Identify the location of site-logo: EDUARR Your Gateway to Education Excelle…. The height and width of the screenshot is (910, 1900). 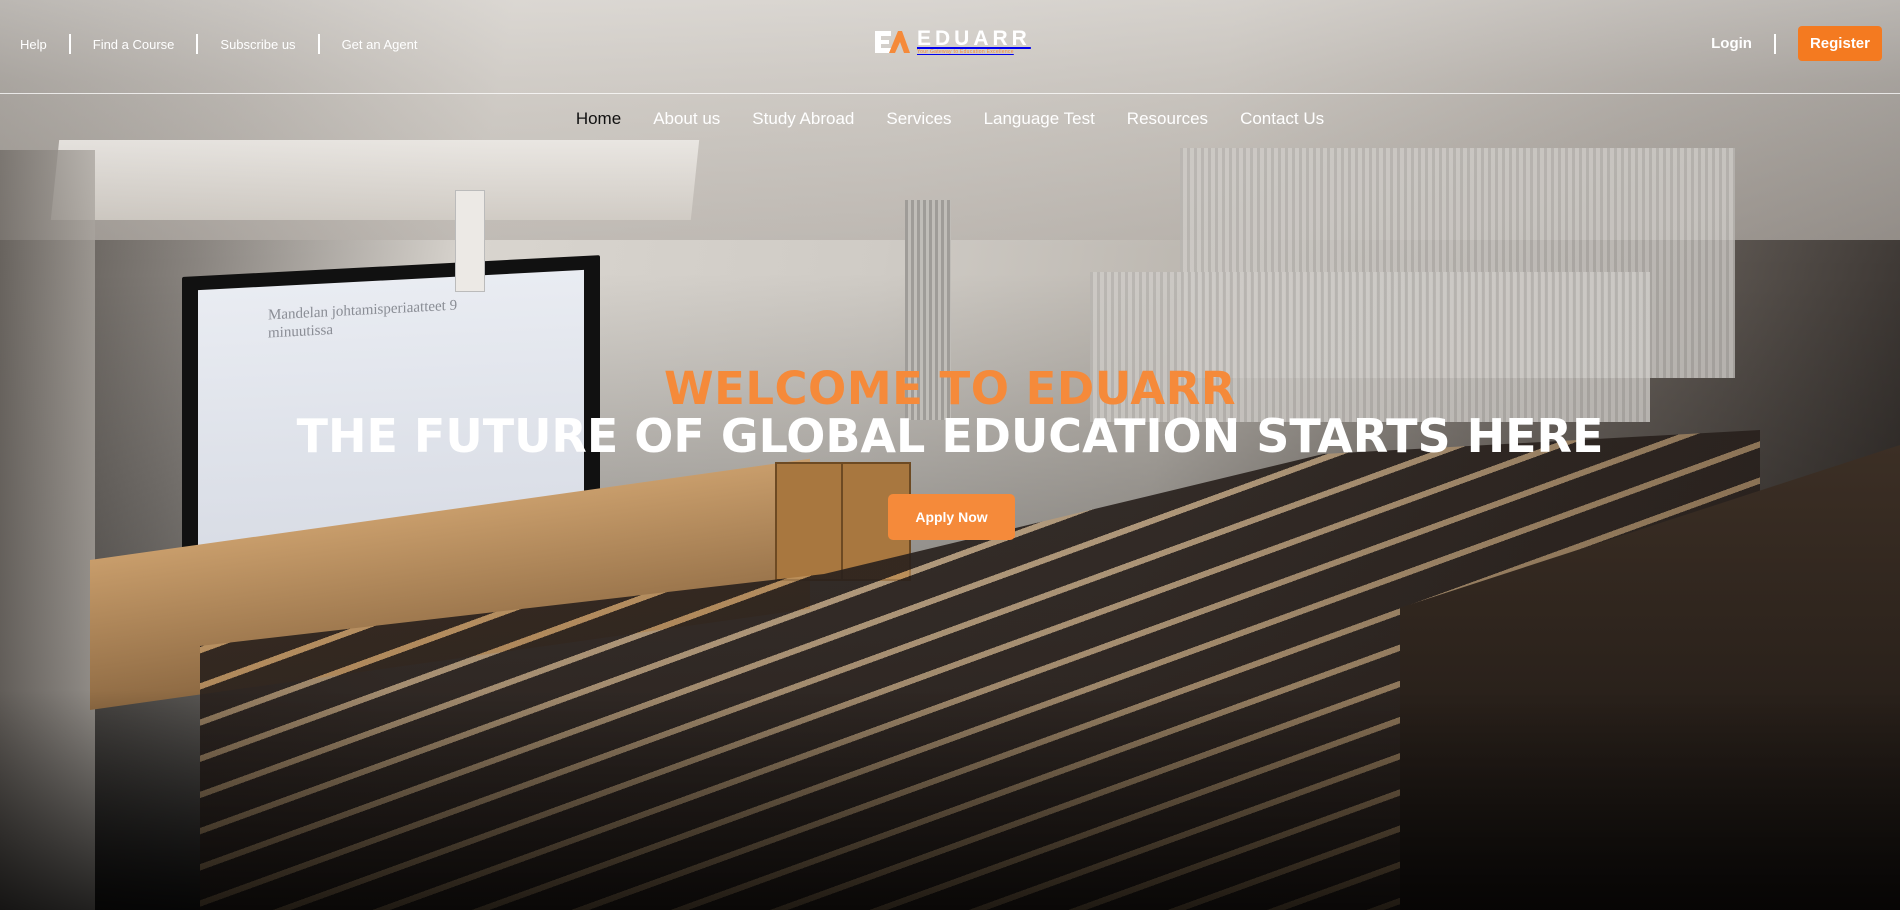
(952, 42).